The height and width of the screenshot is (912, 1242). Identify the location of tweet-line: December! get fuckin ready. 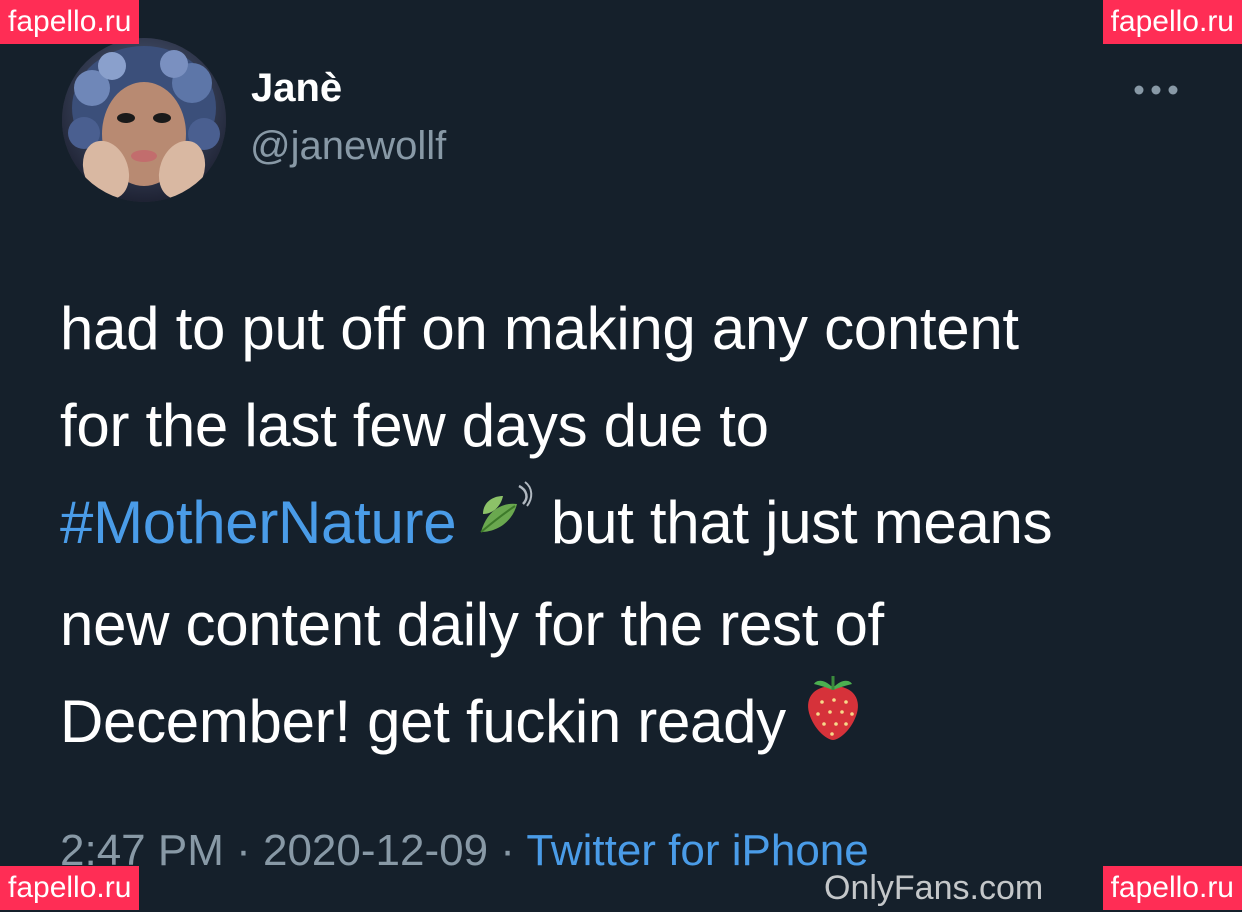
(630, 724).